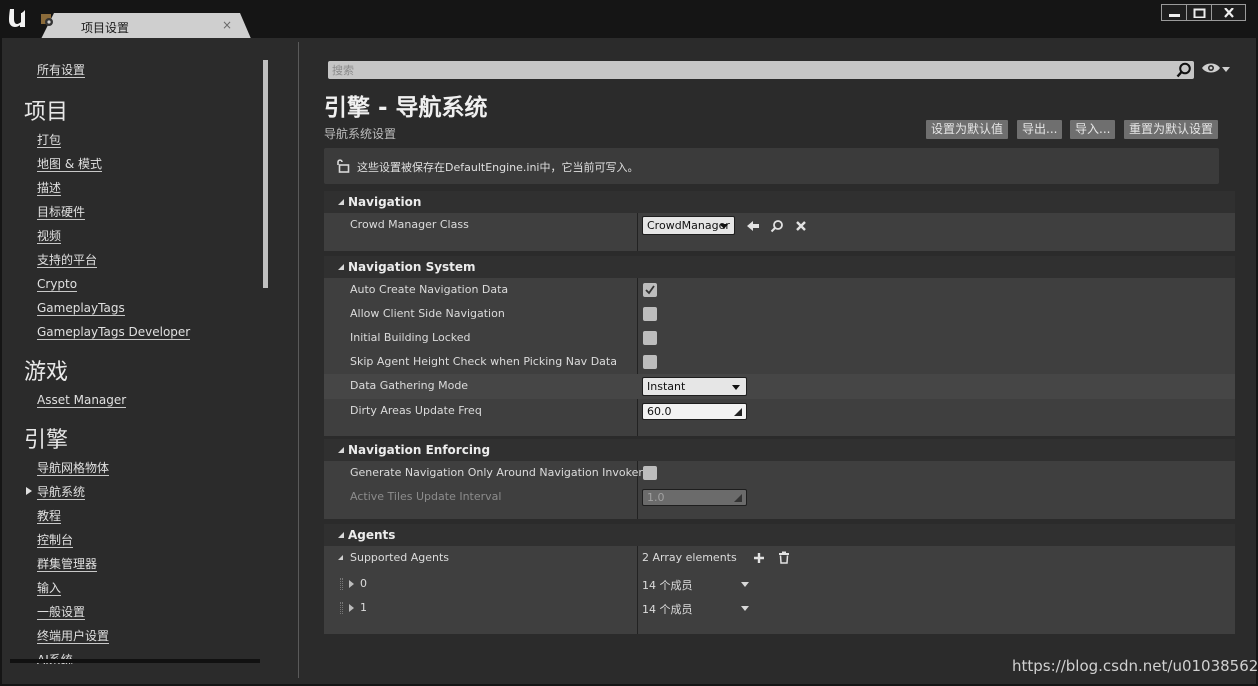 The width and height of the screenshot is (1258, 686). I want to click on drag-handle-icon, so click(738, 412).